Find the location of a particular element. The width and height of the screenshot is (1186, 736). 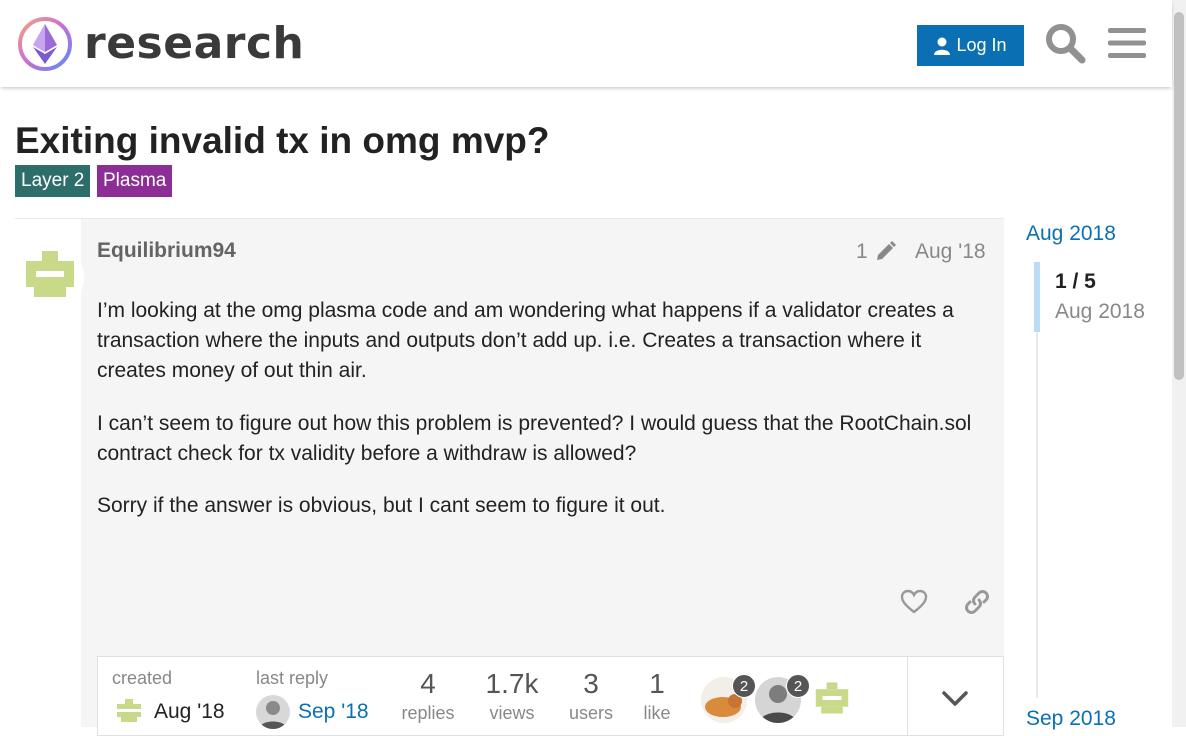

site-name: research is located at coordinates (194, 43).